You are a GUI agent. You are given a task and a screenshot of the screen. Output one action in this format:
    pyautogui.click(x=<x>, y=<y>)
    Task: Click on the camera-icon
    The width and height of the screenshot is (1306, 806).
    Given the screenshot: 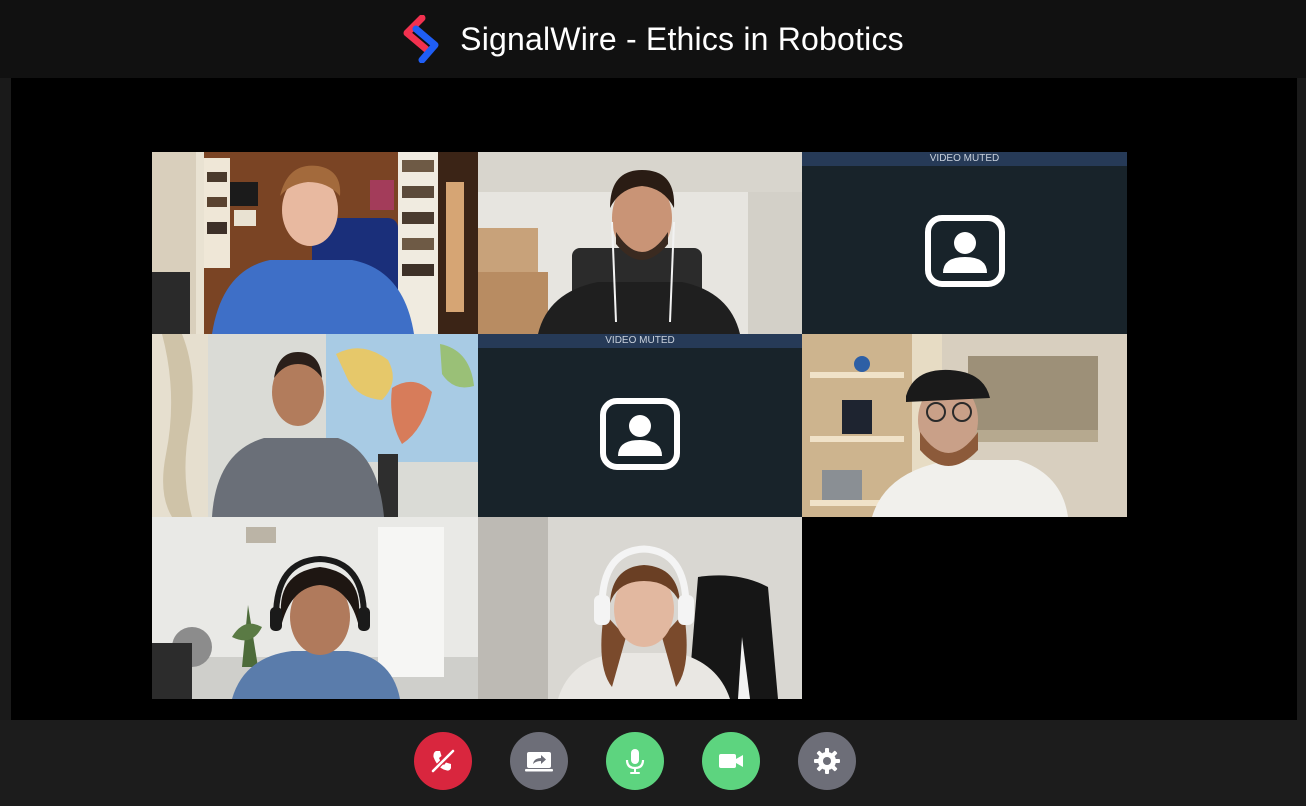 What is the action you would take?
    pyautogui.click(x=731, y=761)
    